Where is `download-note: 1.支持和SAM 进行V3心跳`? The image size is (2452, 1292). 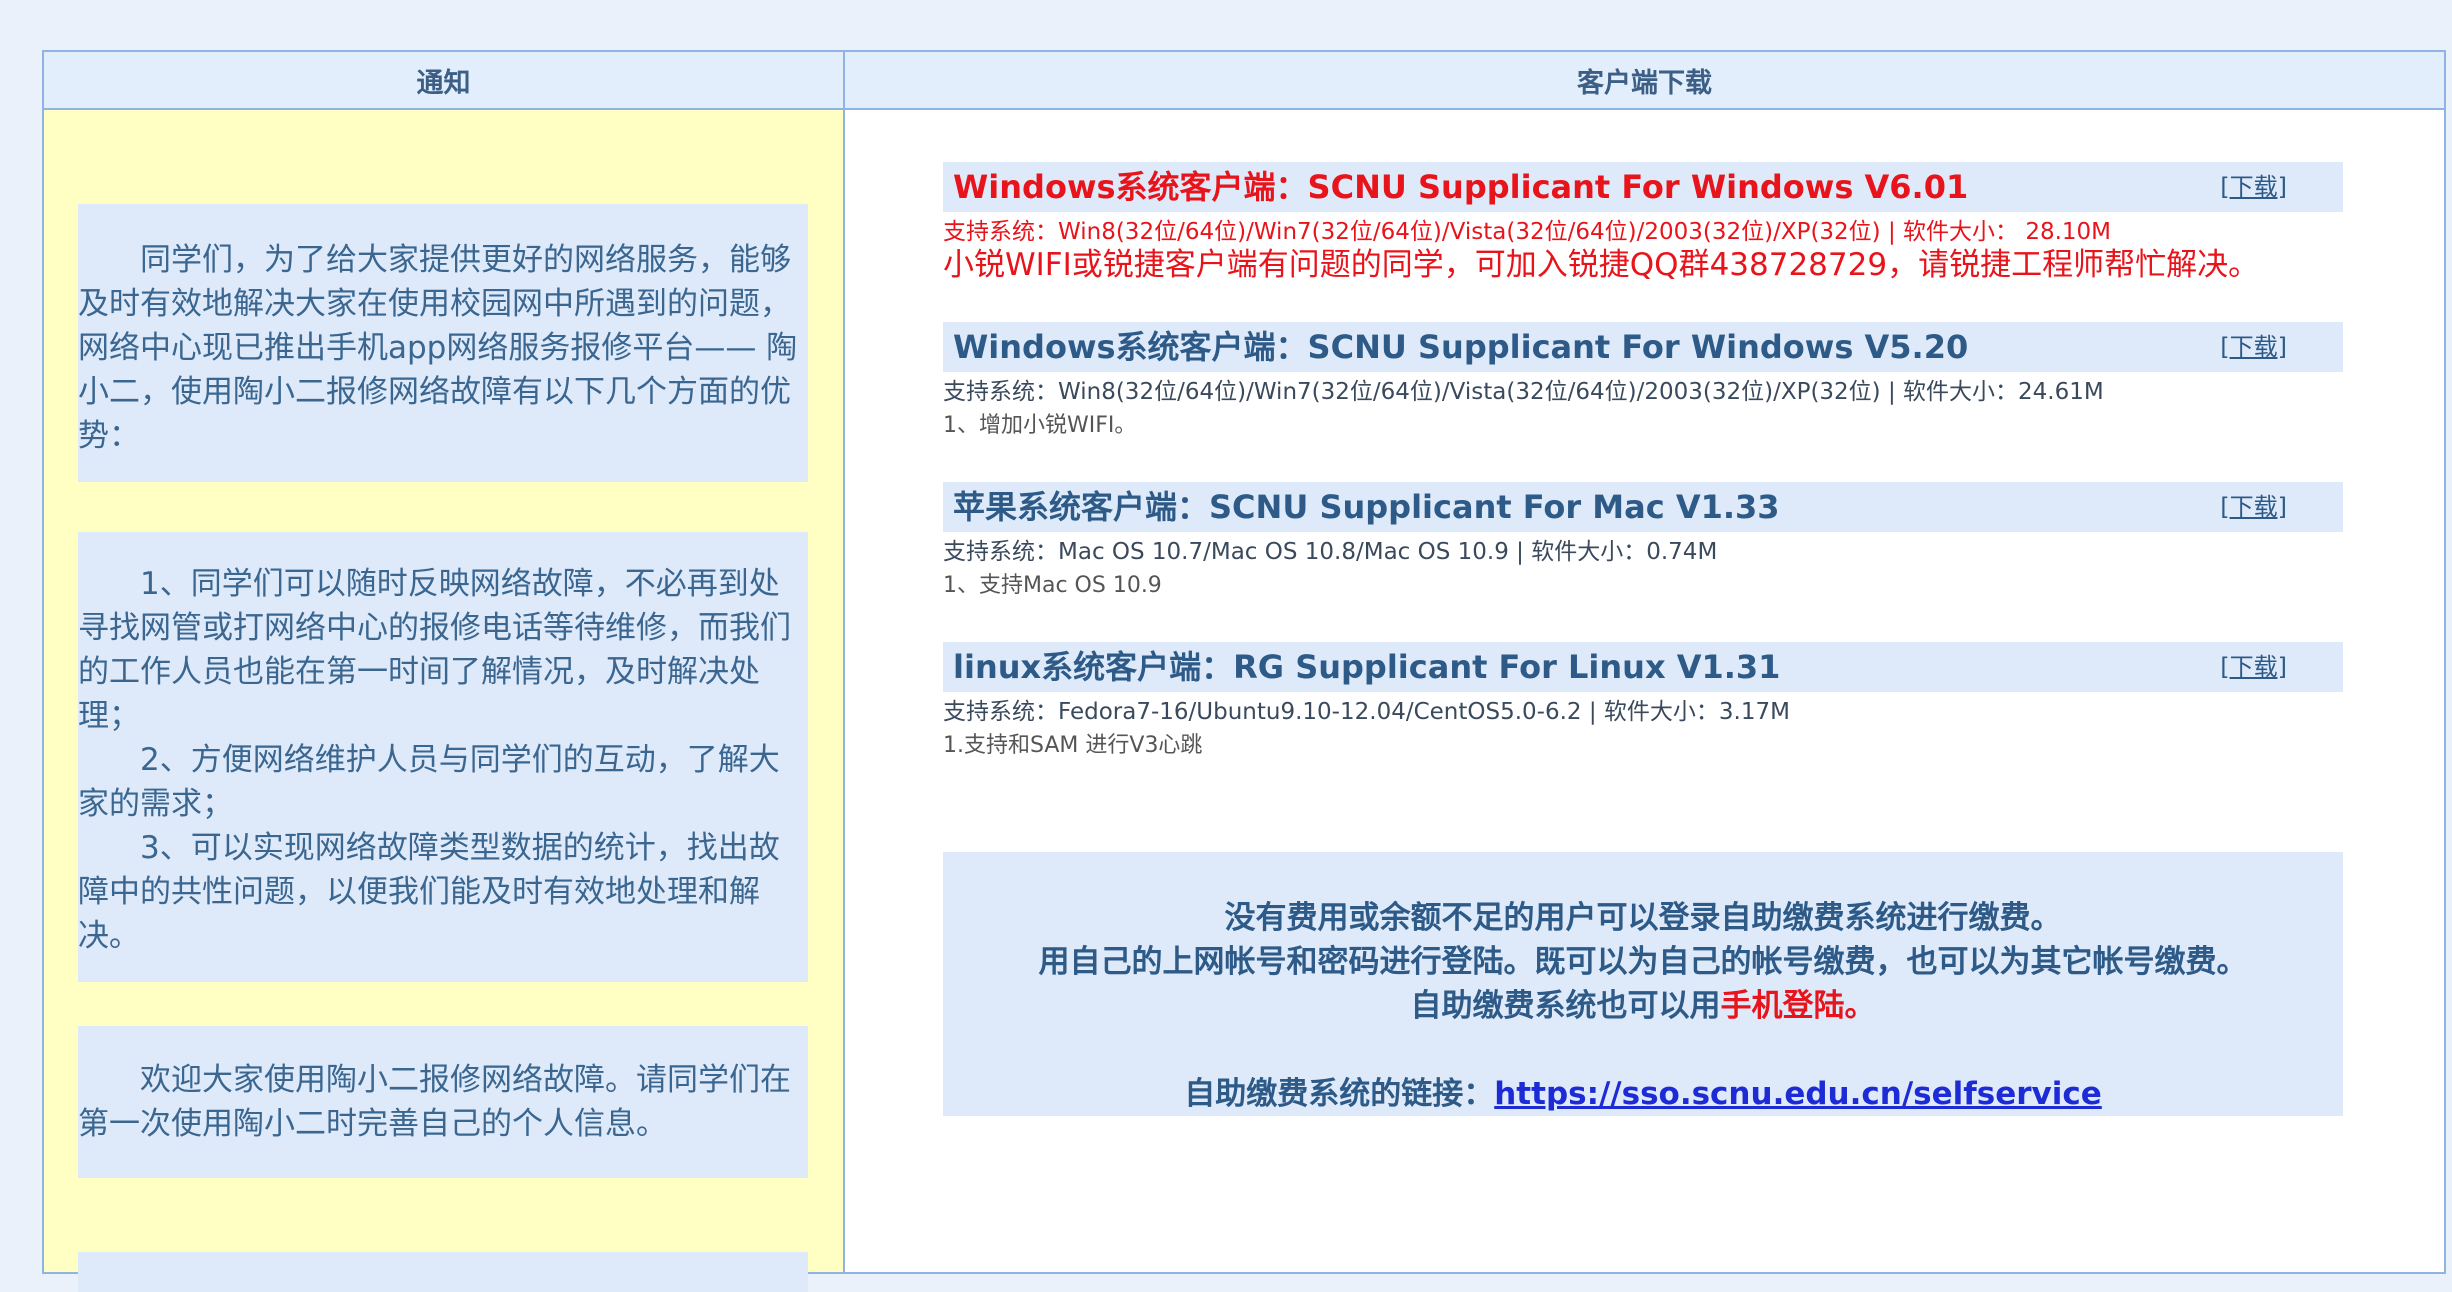
download-note: 1.支持和SAM 进行V3心跳 is located at coordinates (1073, 745).